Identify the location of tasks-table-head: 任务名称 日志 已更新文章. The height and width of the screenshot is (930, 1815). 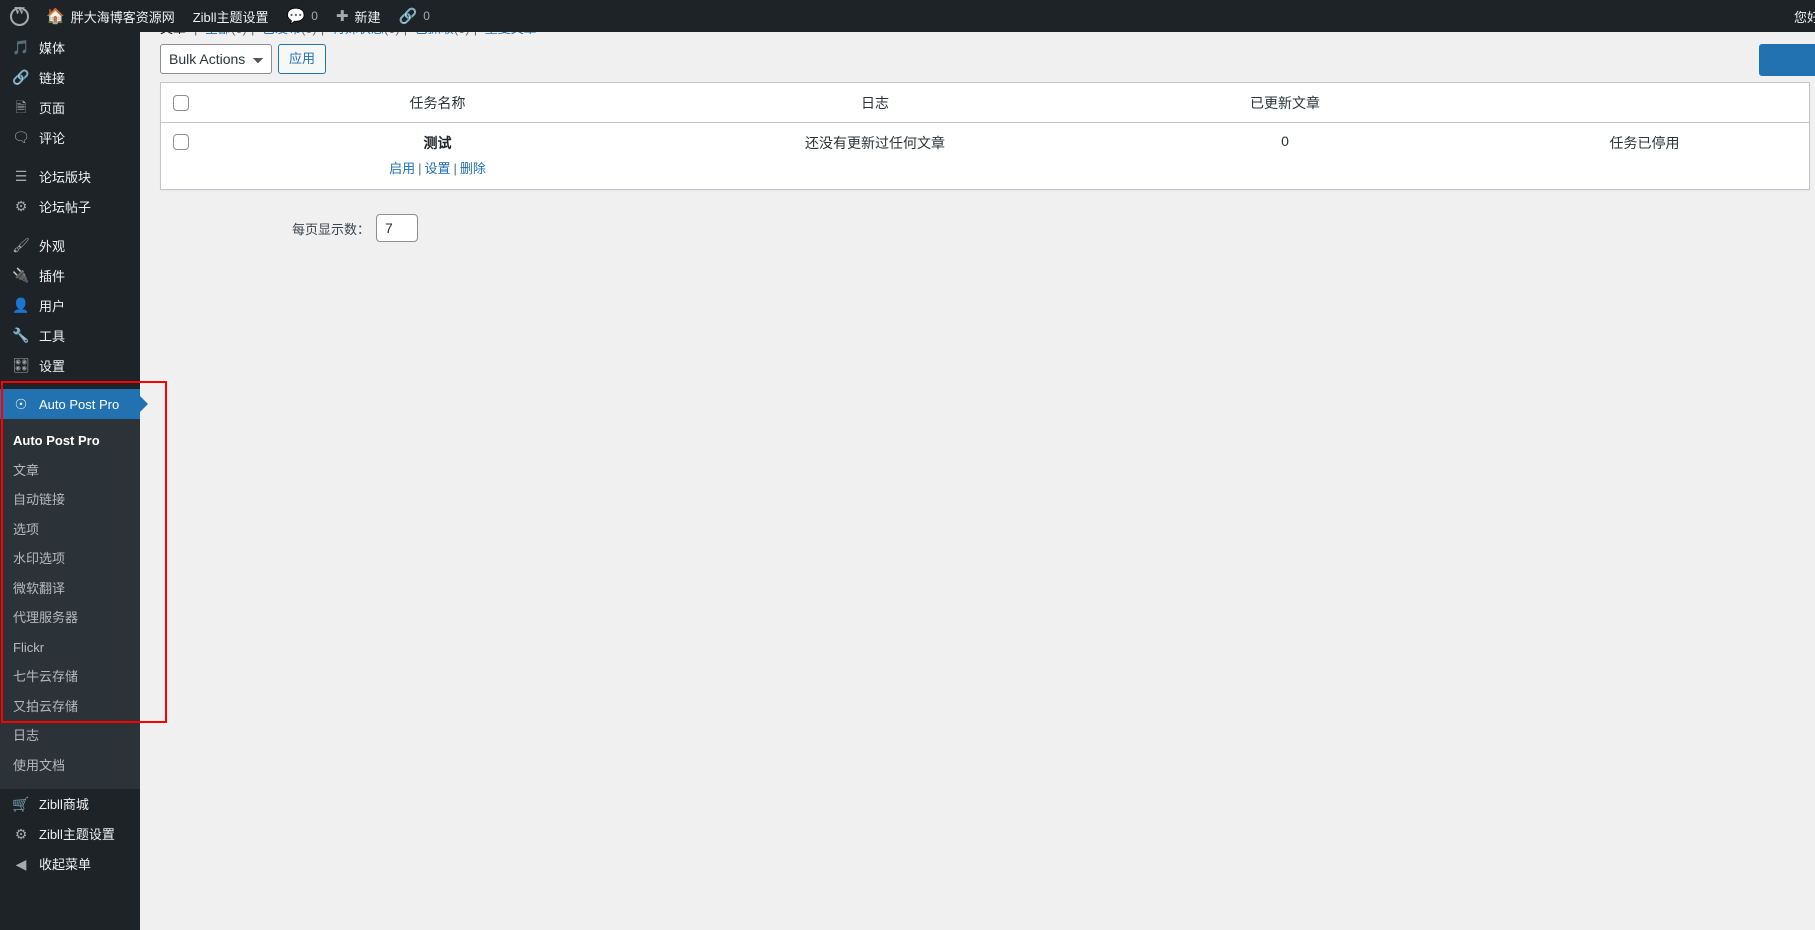
(985, 103).